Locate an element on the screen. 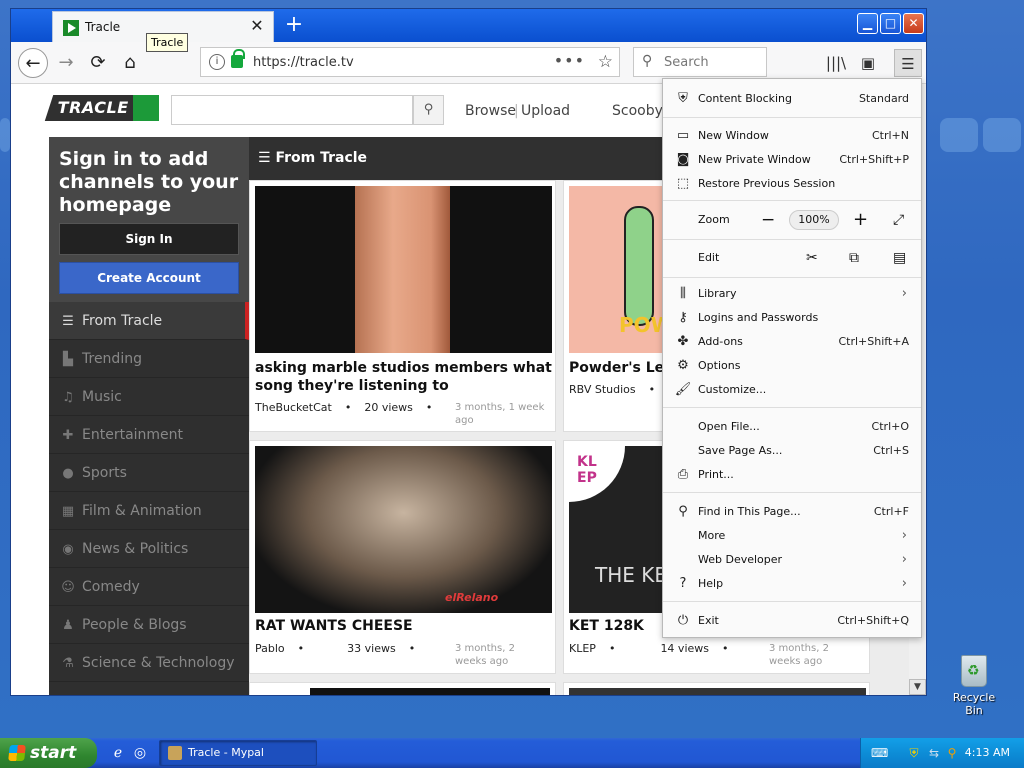  search-bar: ⚲ Search is located at coordinates (700, 62).